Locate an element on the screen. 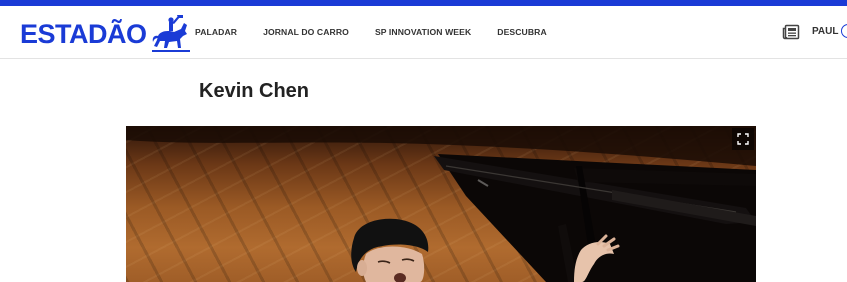 This screenshot has height=282, width=847. expand-image-button is located at coordinates (743, 139).